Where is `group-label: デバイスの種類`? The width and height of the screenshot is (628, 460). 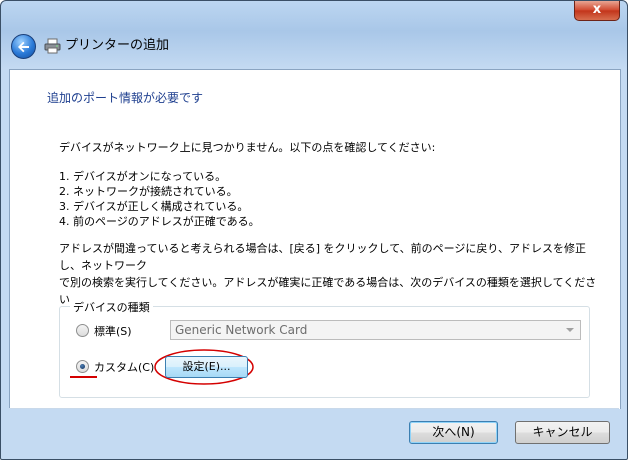 group-label: デバイスの種類 is located at coordinates (111, 307).